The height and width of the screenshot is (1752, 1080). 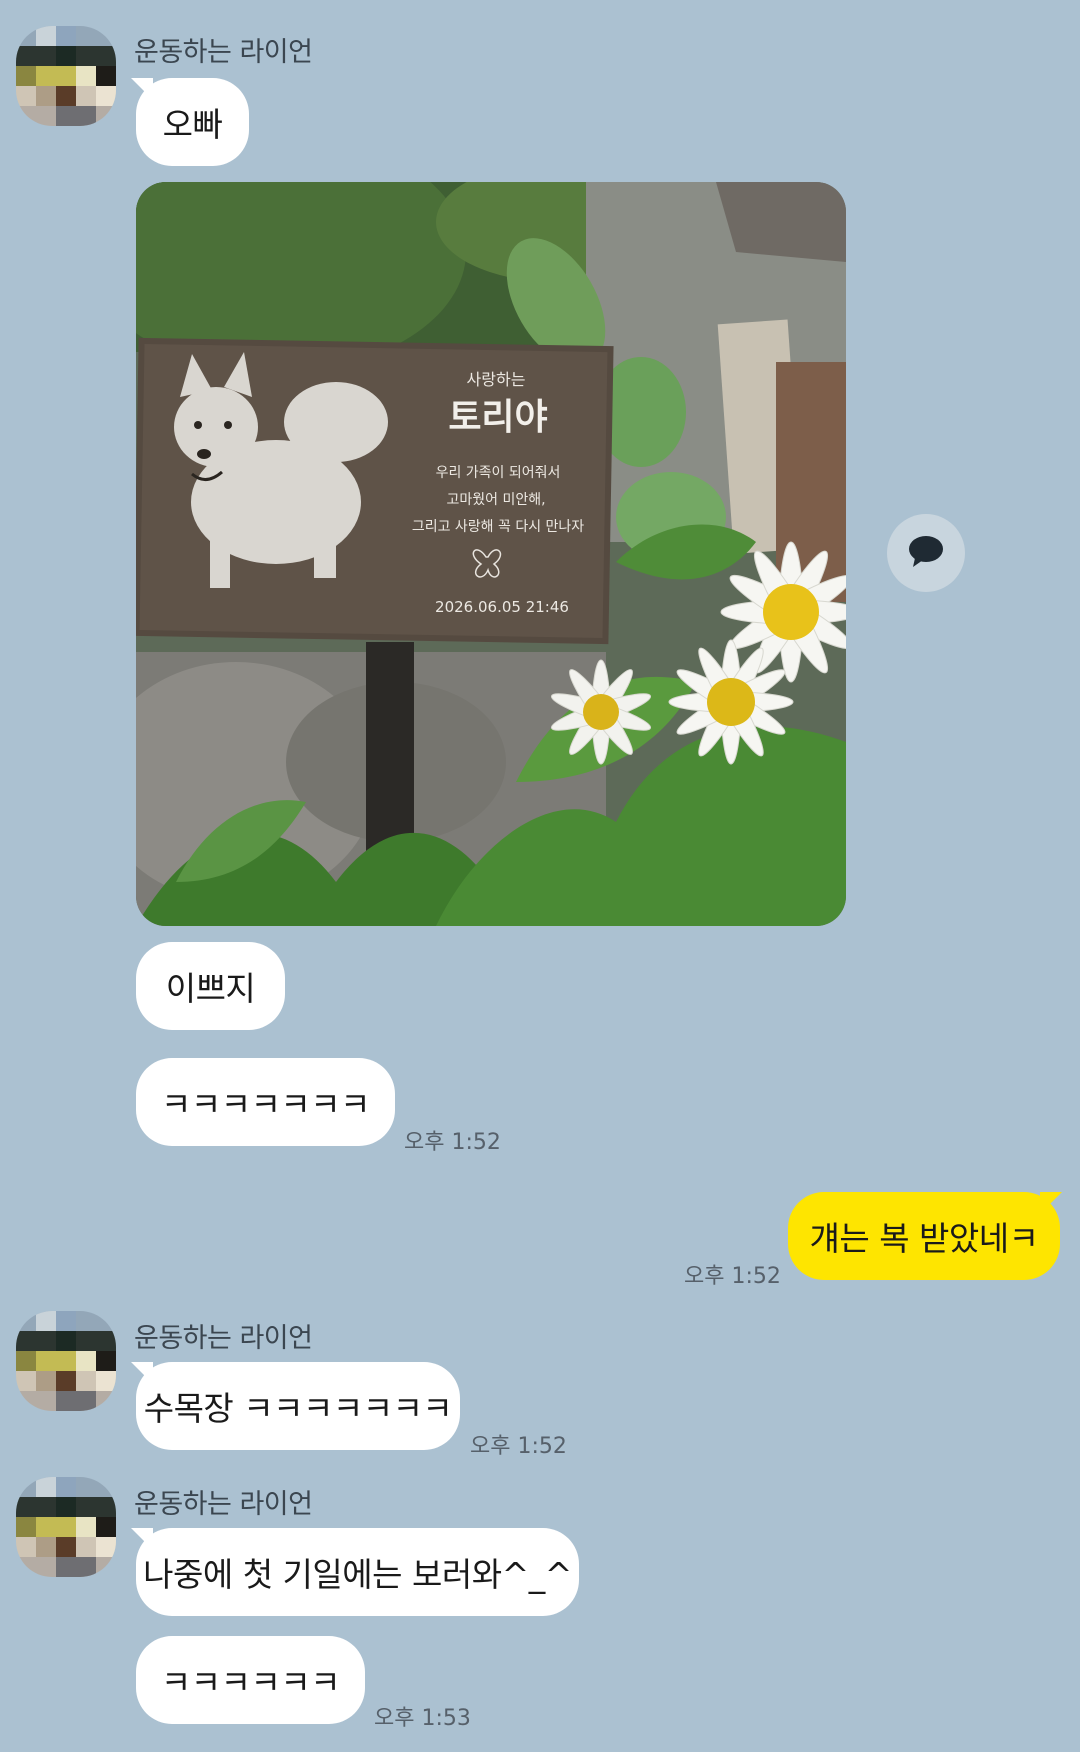 I want to click on message-bubble-mine: 걔는 복 받았네ㅋ, so click(x=924, y=1236).